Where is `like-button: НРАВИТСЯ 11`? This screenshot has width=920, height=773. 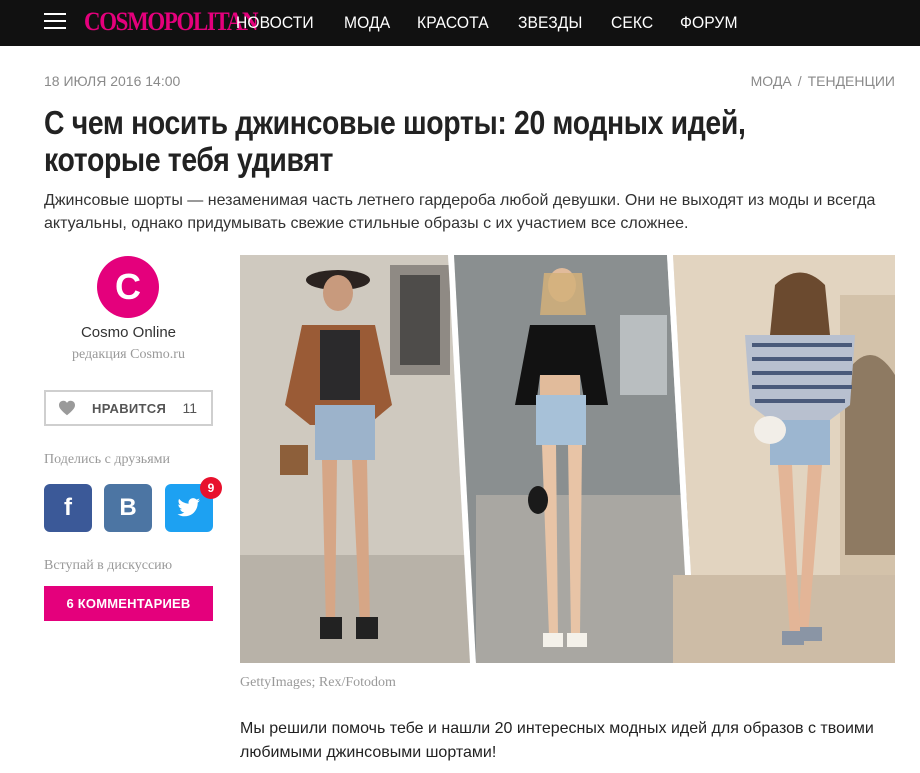
like-button: НРАВИТСЯ 11 is located at coordinates (128, 408).